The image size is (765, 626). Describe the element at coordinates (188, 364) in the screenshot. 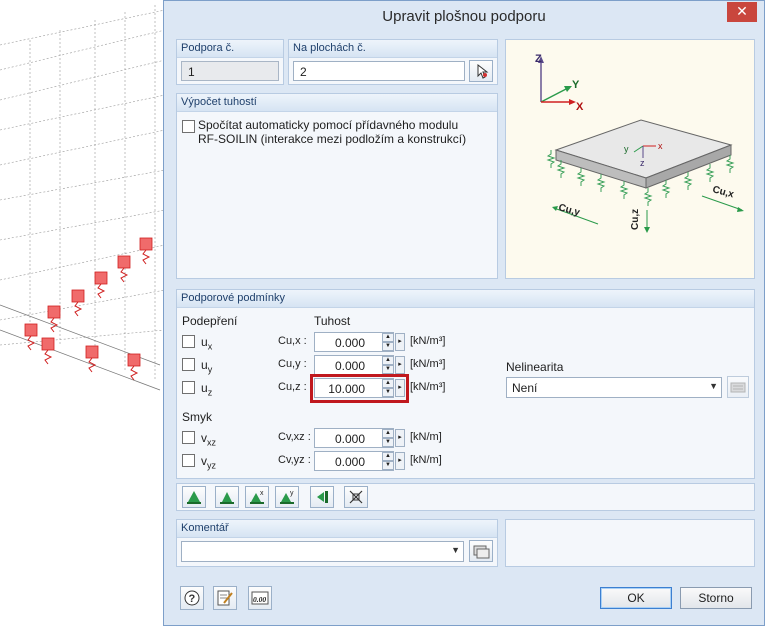

I see `uy-checkbox` at that location.